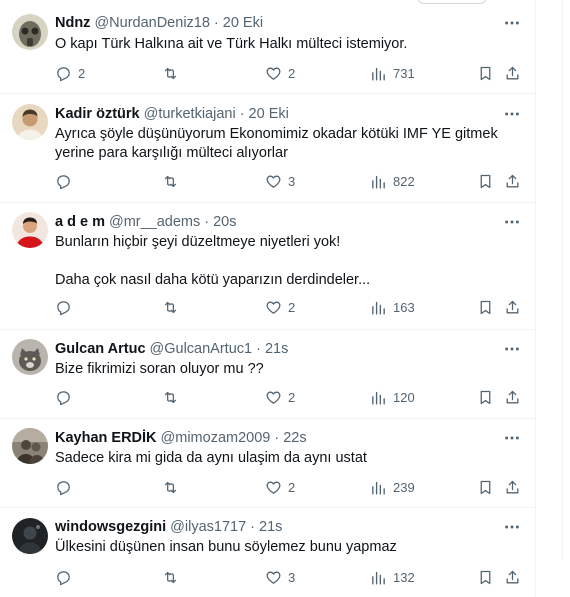 The height and width of the screenshot is (597, 570). Describe the element at coordinates (201, 349) in the screenshot. I see `user-handle: @GulcanArtuc1` at that location.